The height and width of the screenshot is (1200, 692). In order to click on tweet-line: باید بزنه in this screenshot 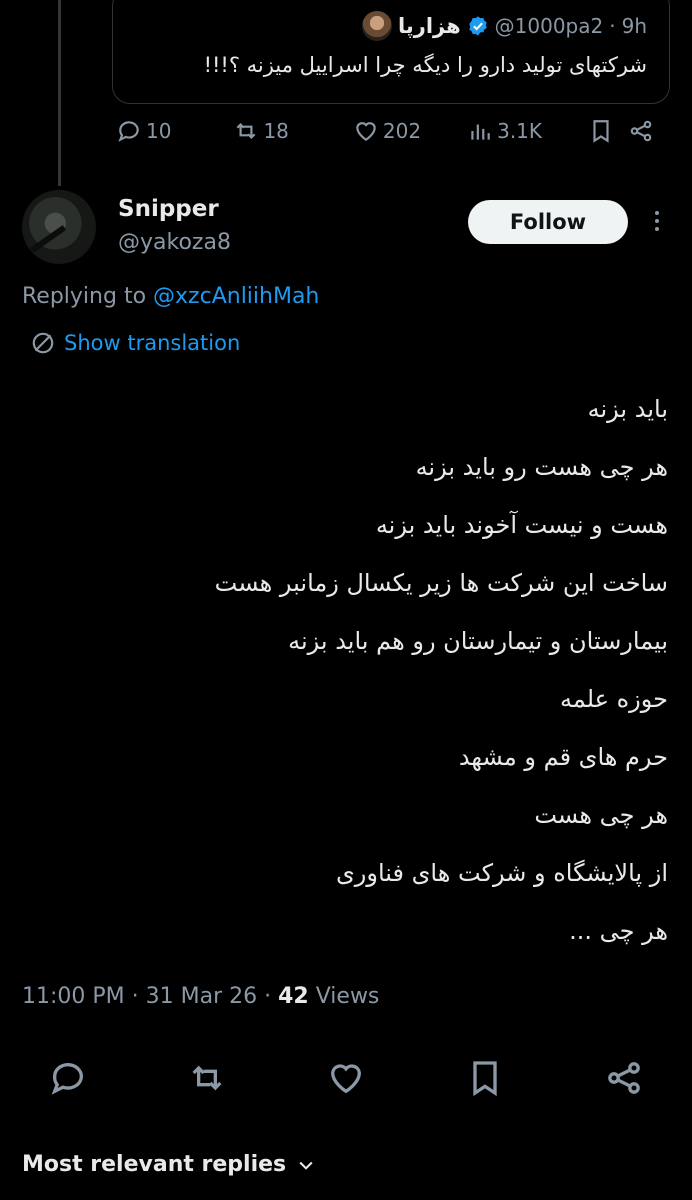, I will do `click(627, 409)`.